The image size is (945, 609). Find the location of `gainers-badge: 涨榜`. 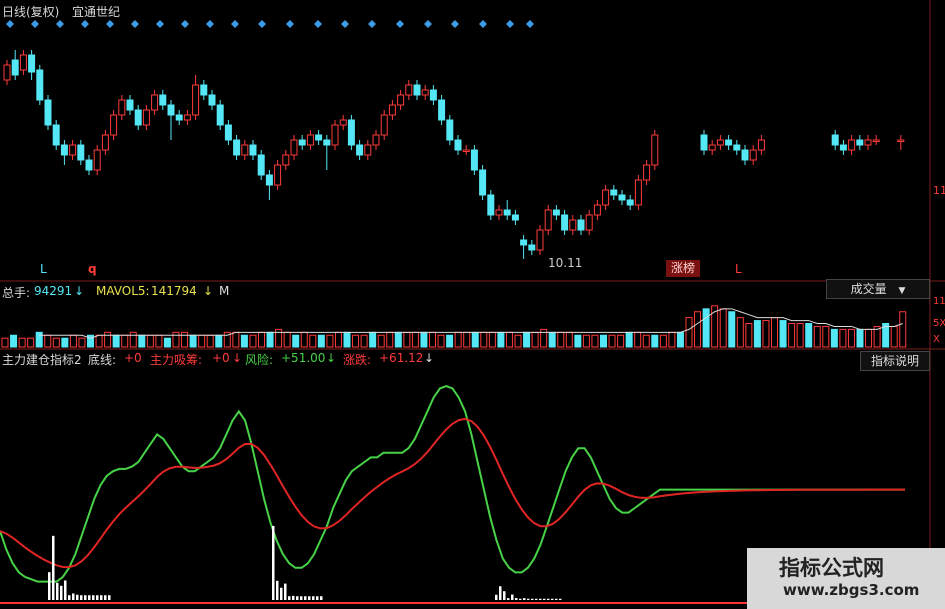

gainers-badge: 涨榜 is located at coordinates (683, 268).